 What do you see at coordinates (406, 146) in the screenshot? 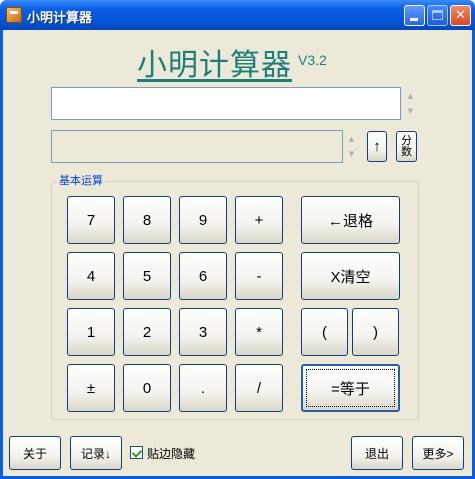
I see `fraction-button: 分数` at bounding box center [406, 146].